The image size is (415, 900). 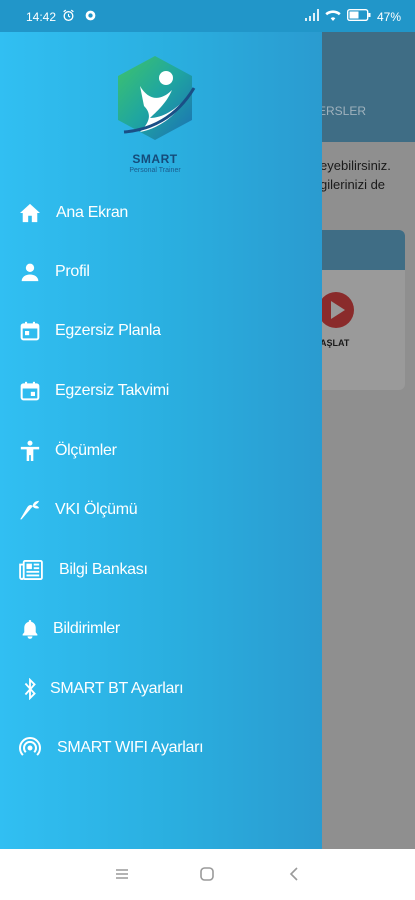 What do you see at coordinates (108, 330) in the screenshot?
I see `menu-item-label: Egzersiz Planla` at bounding box center [108, 330].